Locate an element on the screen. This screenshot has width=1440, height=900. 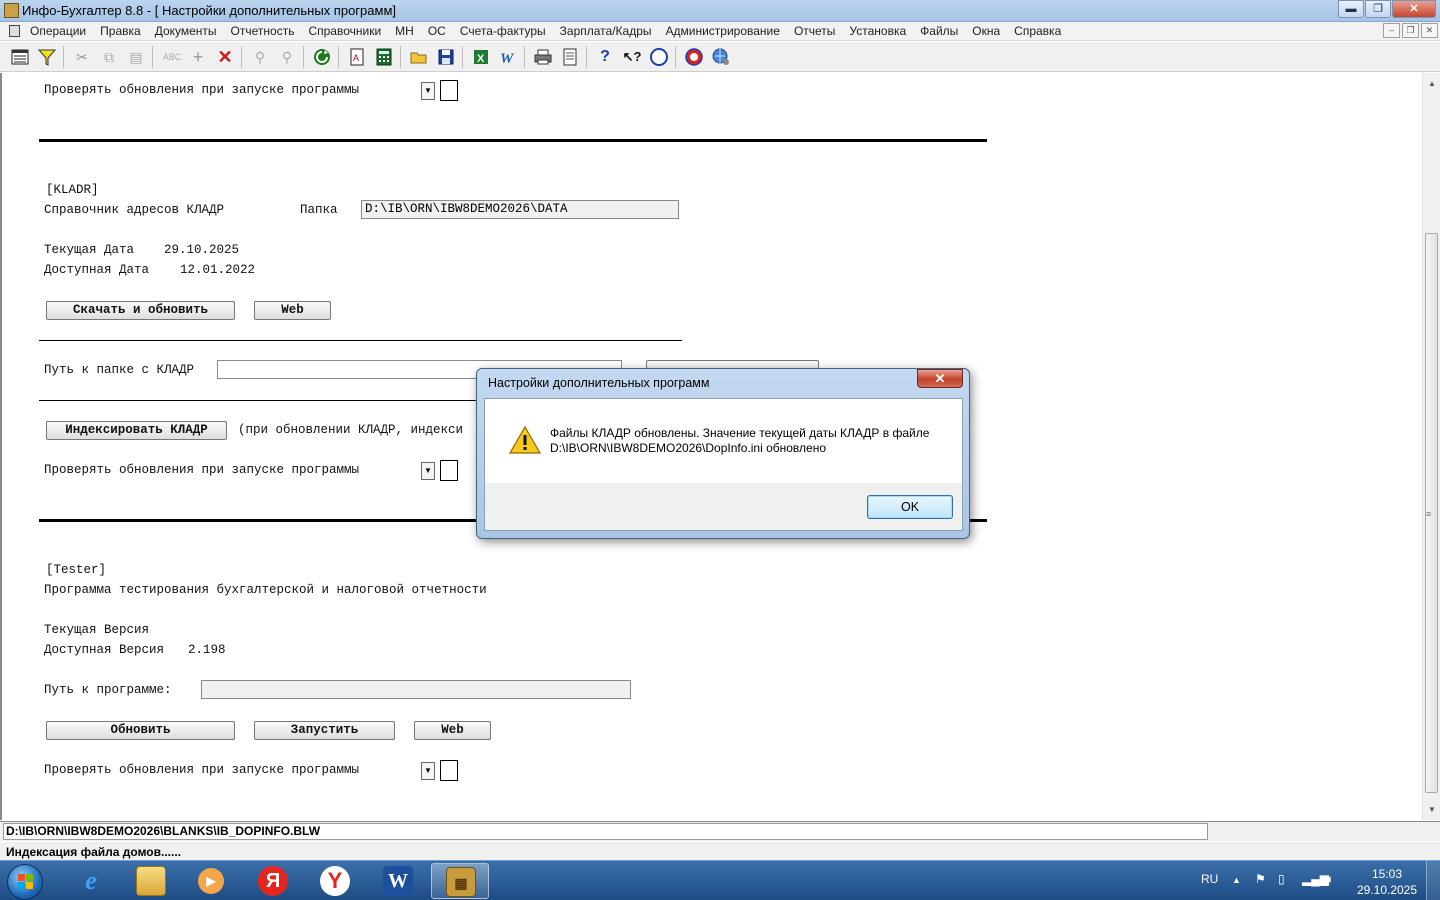
tester-check-dropdown: ▼ is located at coordinates (428, 771).